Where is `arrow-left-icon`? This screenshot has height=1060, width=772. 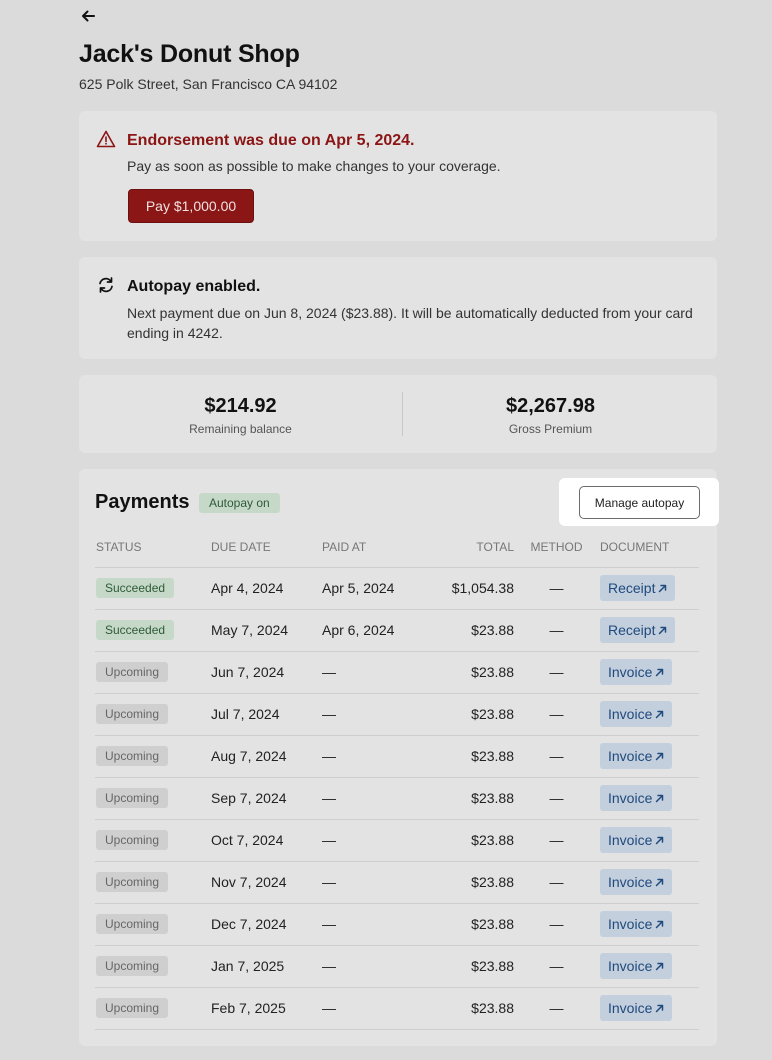 arrow-left-icon is located at coordinates (88, 16).